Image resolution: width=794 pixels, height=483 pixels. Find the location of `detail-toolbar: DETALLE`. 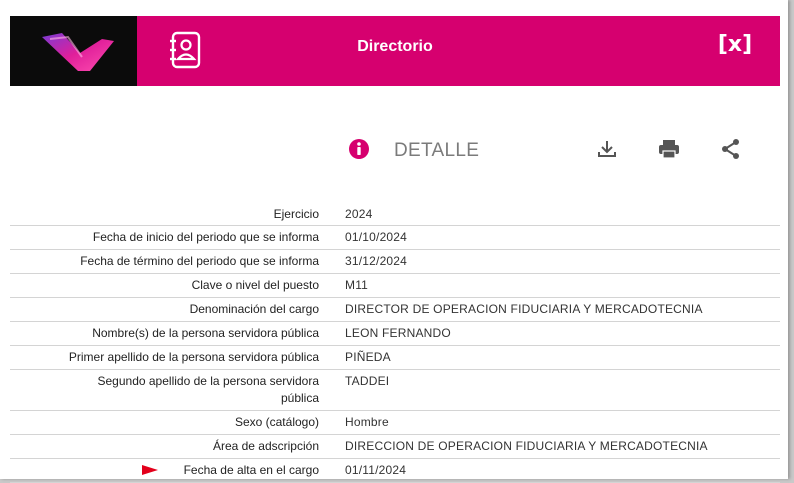

detail-toolbar: DETALLE is located at coordinates (394, 149).